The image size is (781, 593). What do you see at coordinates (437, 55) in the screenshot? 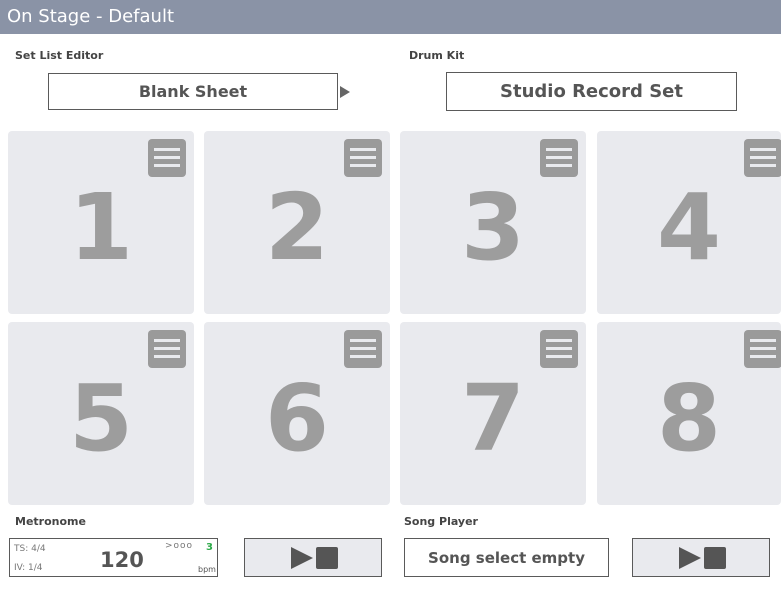
I see `drum-kit-label: Drum Kit` at bounding box center [437, 55].